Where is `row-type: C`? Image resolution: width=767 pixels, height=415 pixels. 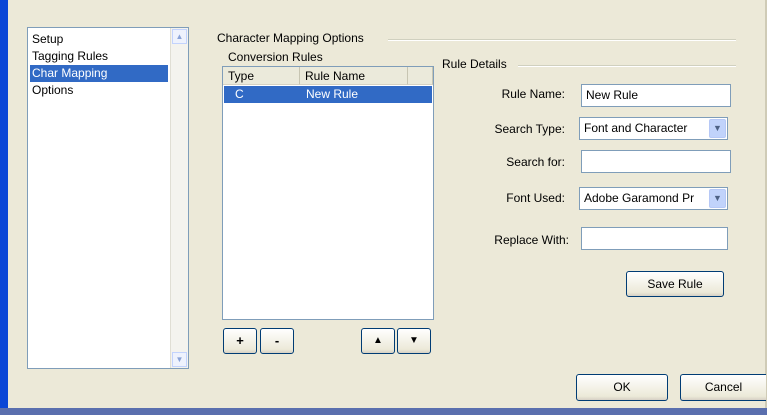
row-type: C is located at coordinates (239, 94).